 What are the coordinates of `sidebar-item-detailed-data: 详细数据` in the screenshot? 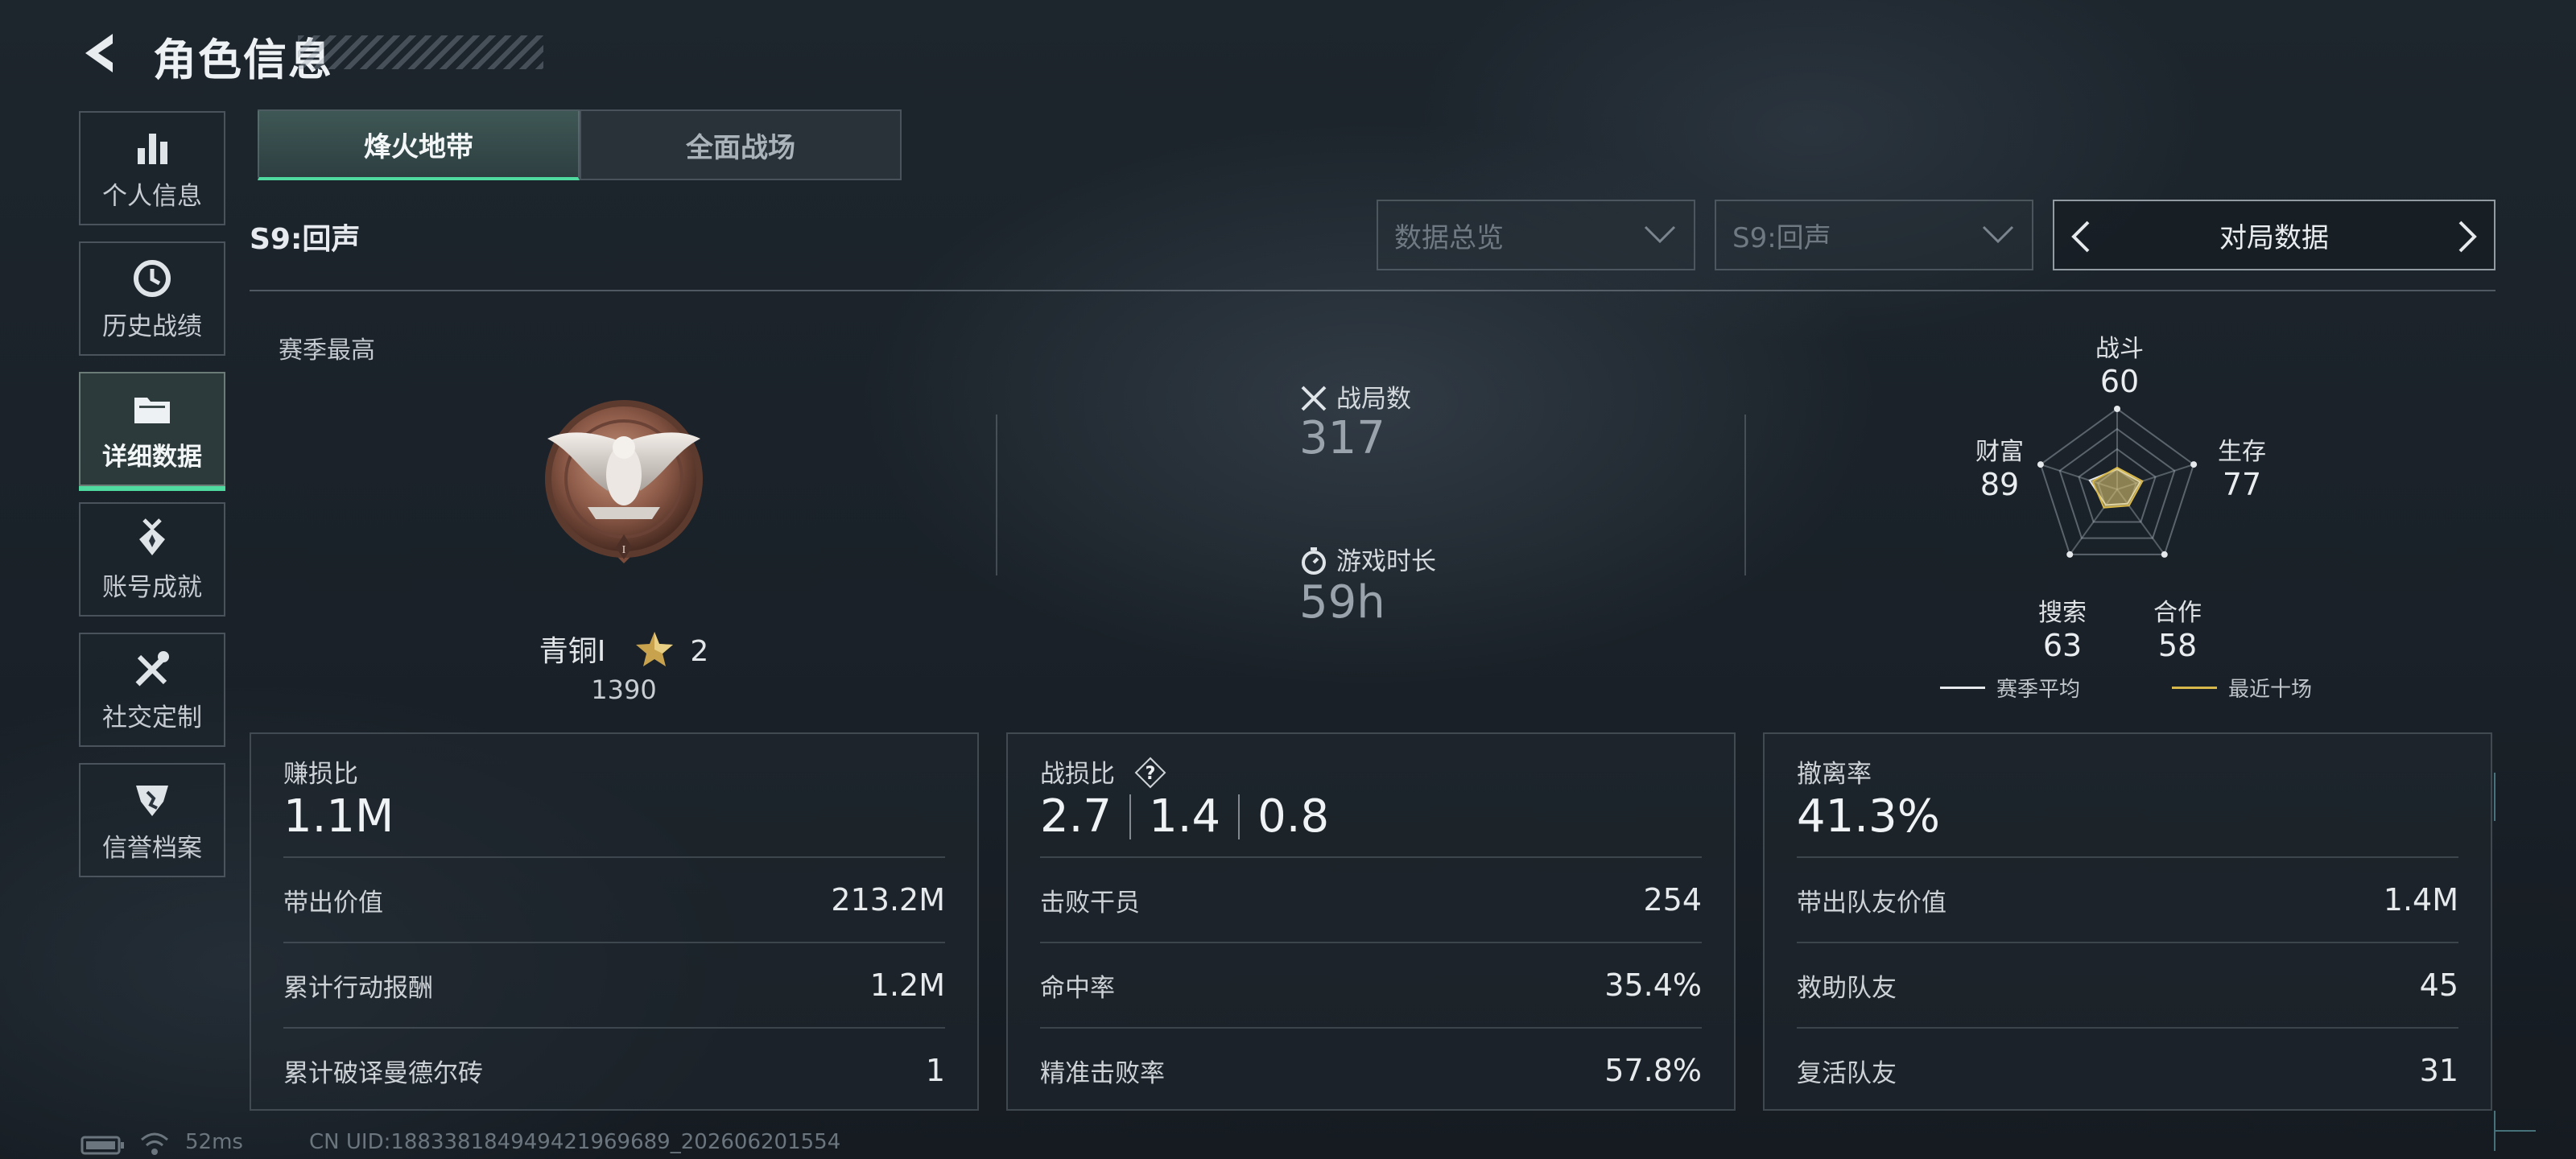 It's located at (152, 431).